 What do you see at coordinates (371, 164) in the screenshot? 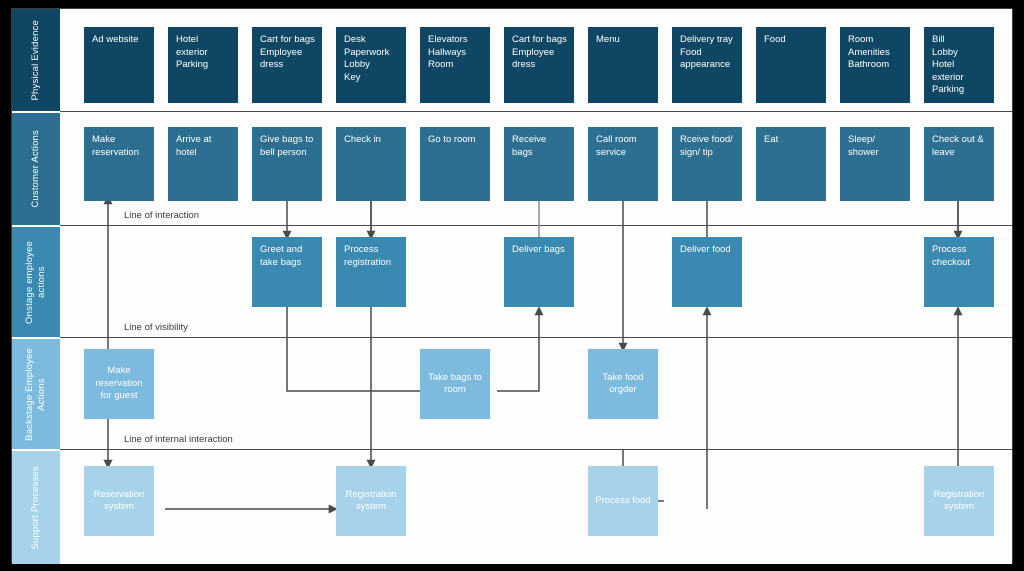
I see `customer-action-box: Check in` at bounding box center [371, 164].